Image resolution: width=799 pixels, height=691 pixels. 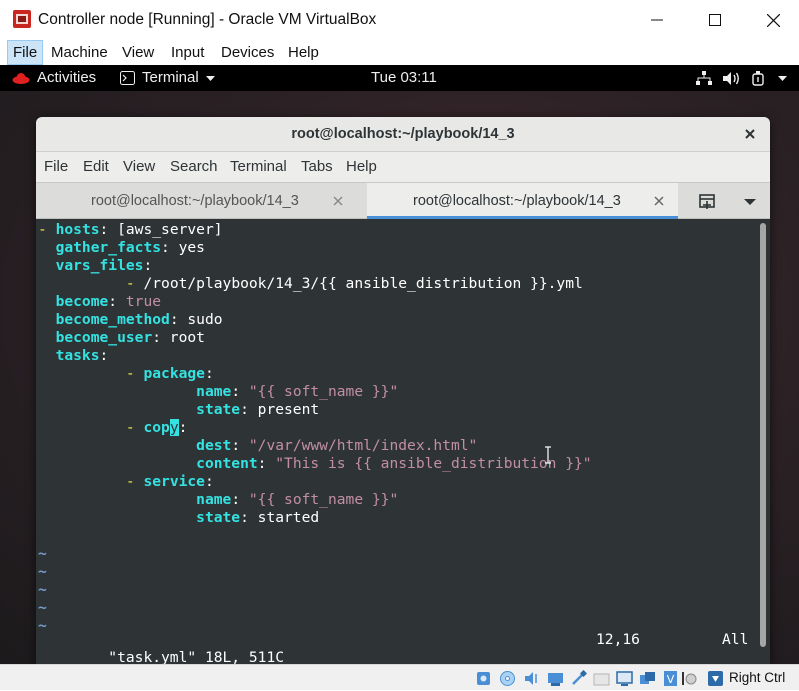 What do you see at coordinates (247, 52) in the screenshot?
I see `menu-devices: Devices` at bounding box center [247, 52].